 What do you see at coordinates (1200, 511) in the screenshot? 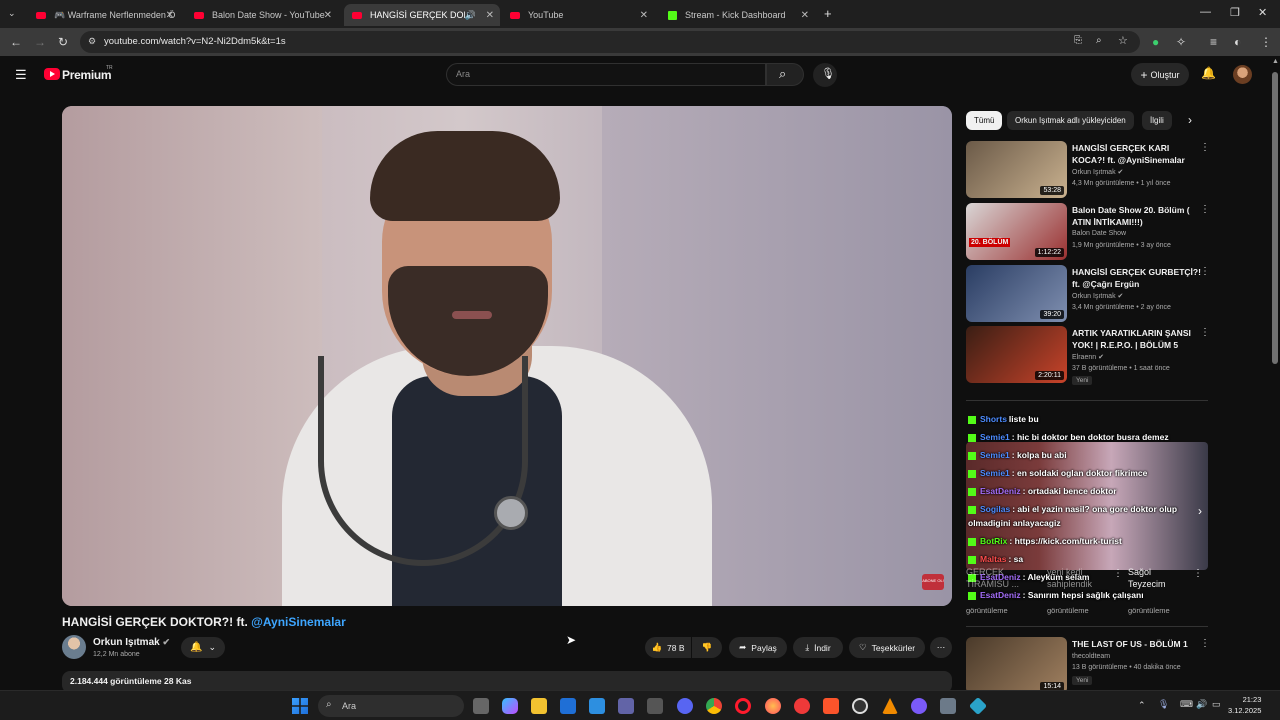
I see `shorts-next-chevron-icon: ›` at bounding box center [1200, 511].